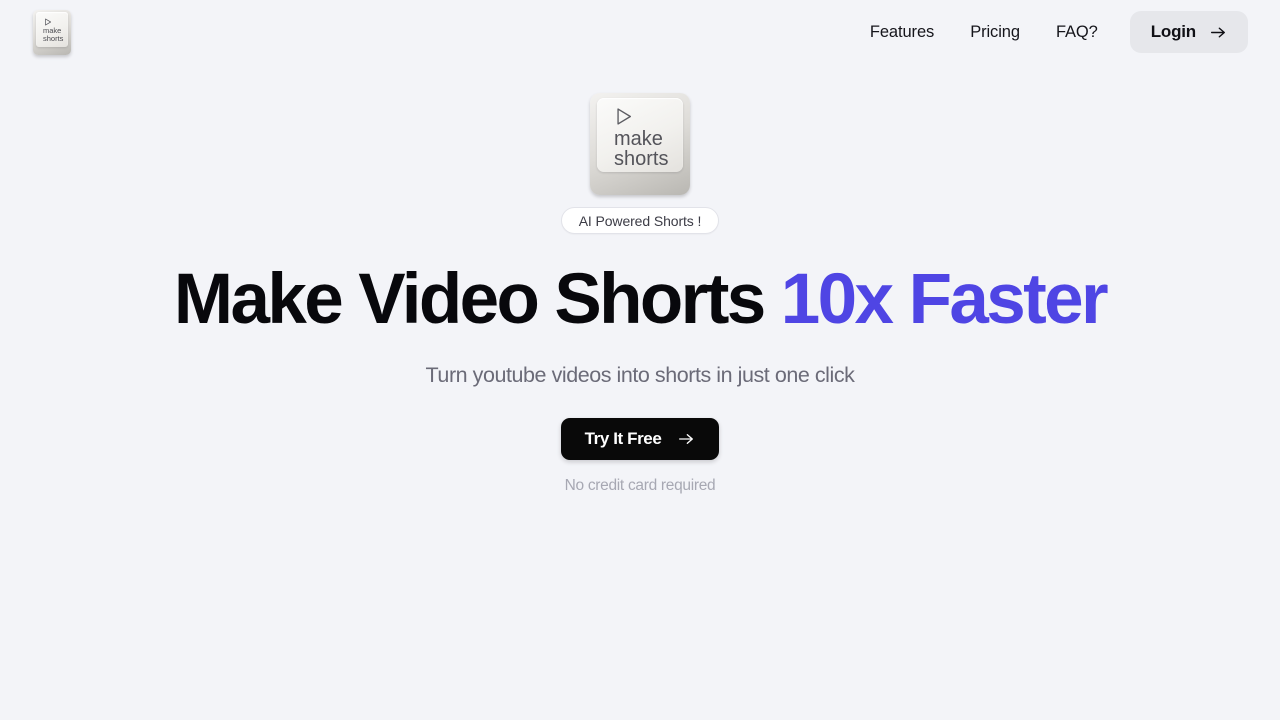  What do you see at coordinates (1077, 32) in the screenshot?
I see `nav-link-faq: FAQ?` at bounding box center [1077, 32].